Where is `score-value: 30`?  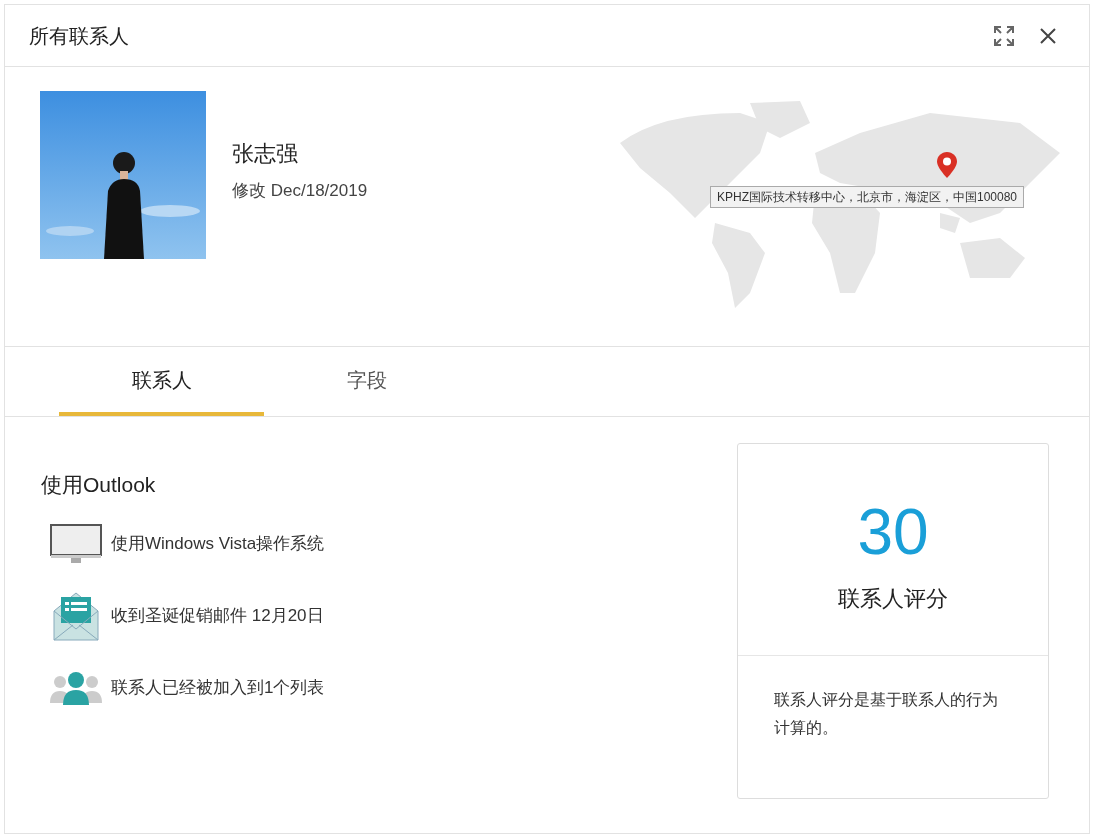 score-value: 30 is located at coordinates (893, 532).